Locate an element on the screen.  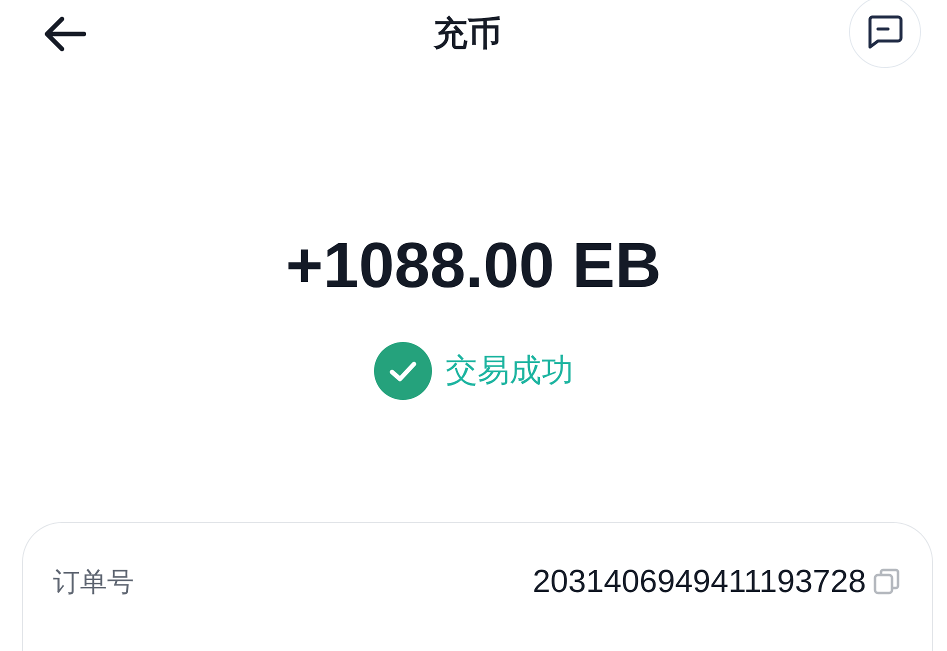
message-icon is located at coordinates (885, 32).